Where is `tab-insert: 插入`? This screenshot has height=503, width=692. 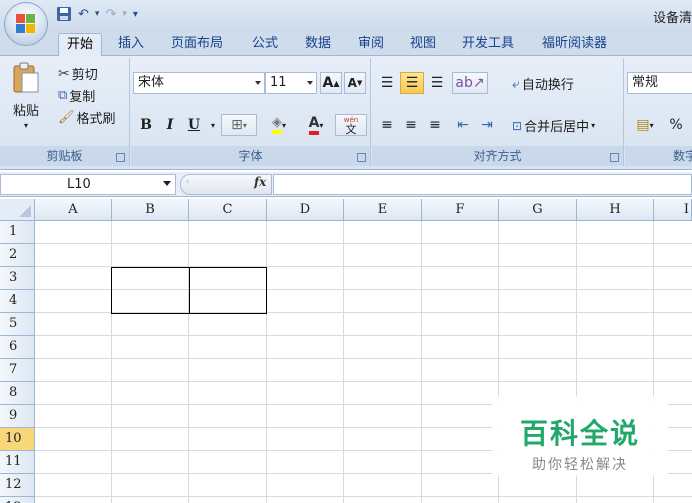
tab-insert: 插入 is located at coordinates (131, 44).